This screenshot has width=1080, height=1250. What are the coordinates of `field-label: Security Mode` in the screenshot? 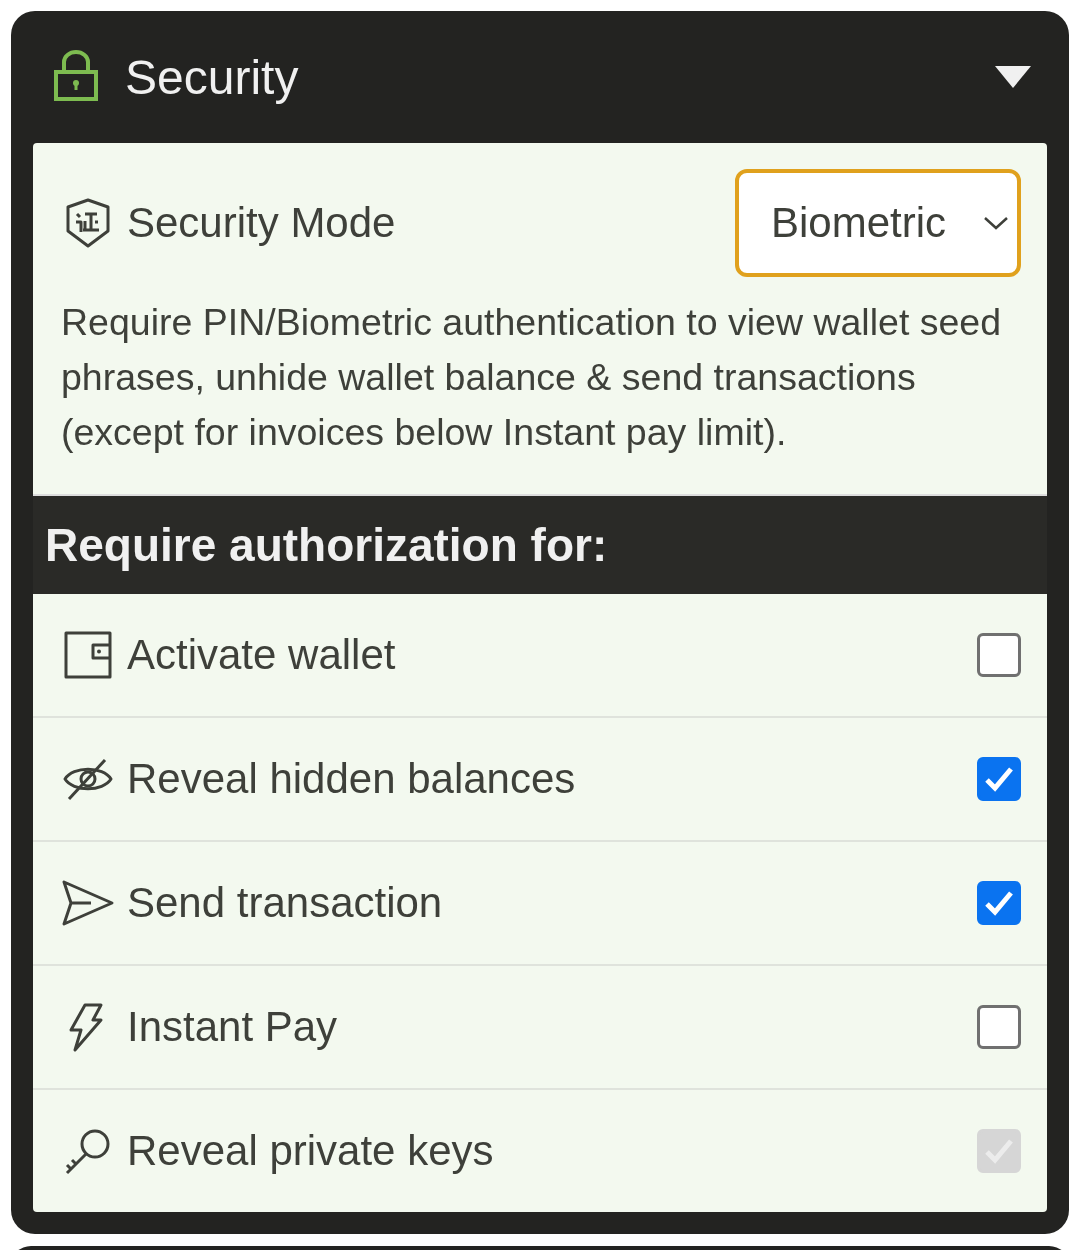 It's located at (262, 223).